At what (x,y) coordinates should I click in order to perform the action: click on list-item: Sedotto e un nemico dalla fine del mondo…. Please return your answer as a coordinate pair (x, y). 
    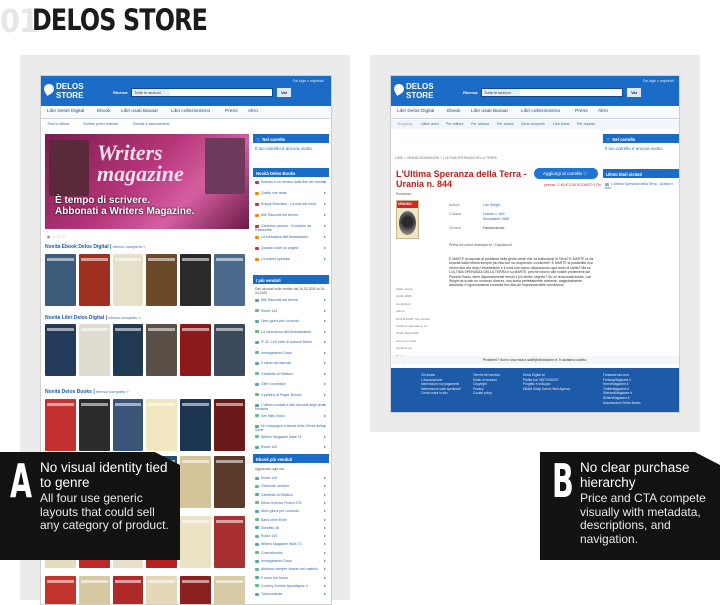
    Looking at the image, I should click on (291, 182).